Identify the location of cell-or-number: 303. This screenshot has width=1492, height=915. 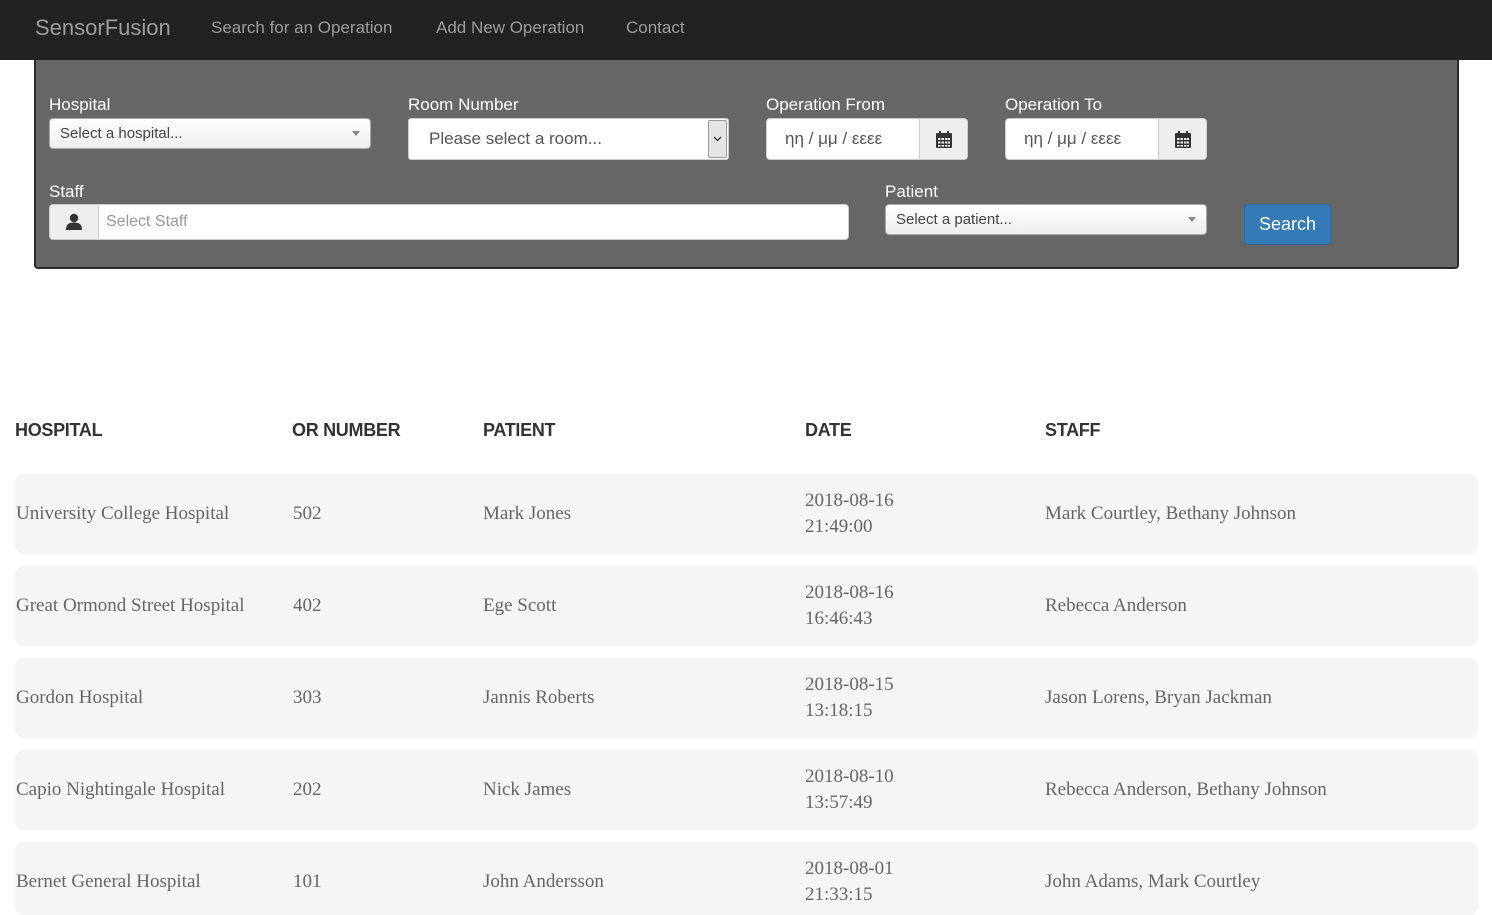
(307, 697).